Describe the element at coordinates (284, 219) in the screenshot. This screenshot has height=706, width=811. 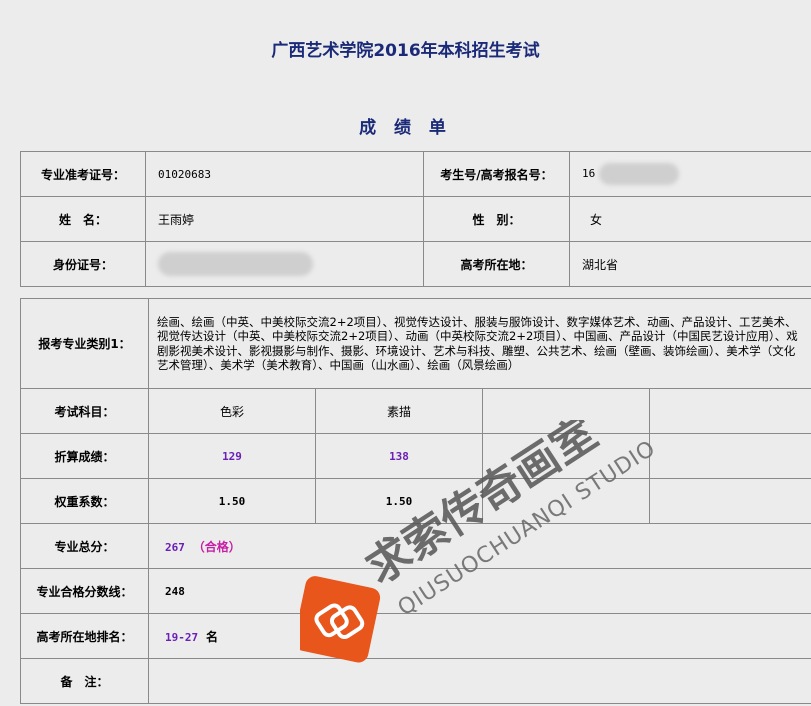
I see `name-value: 王雨婷` at that location.